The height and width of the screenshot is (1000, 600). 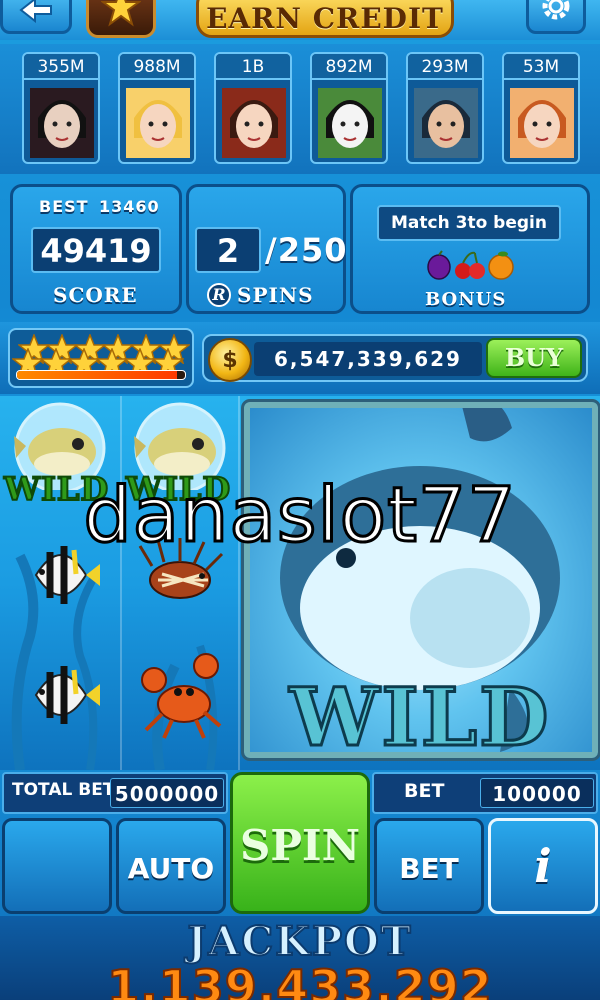 What do you see at coordinates (300, 109) in the screenshot?
I see `player-leaderboard: 355M 988M 1B 892M 293M 53M` at bounding box center [300, 109].